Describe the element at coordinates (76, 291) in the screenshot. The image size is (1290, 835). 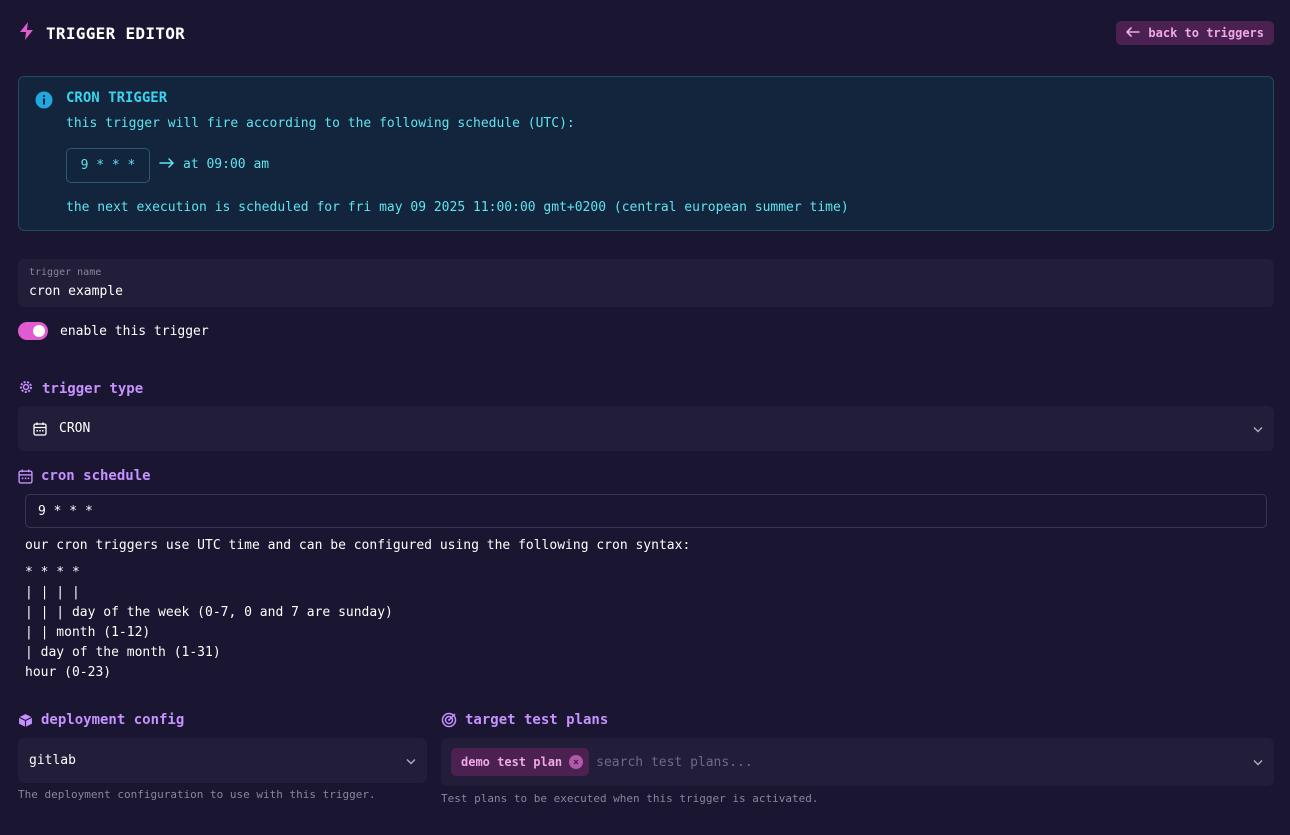
I see `trigger-name-input: cron example` at that location.